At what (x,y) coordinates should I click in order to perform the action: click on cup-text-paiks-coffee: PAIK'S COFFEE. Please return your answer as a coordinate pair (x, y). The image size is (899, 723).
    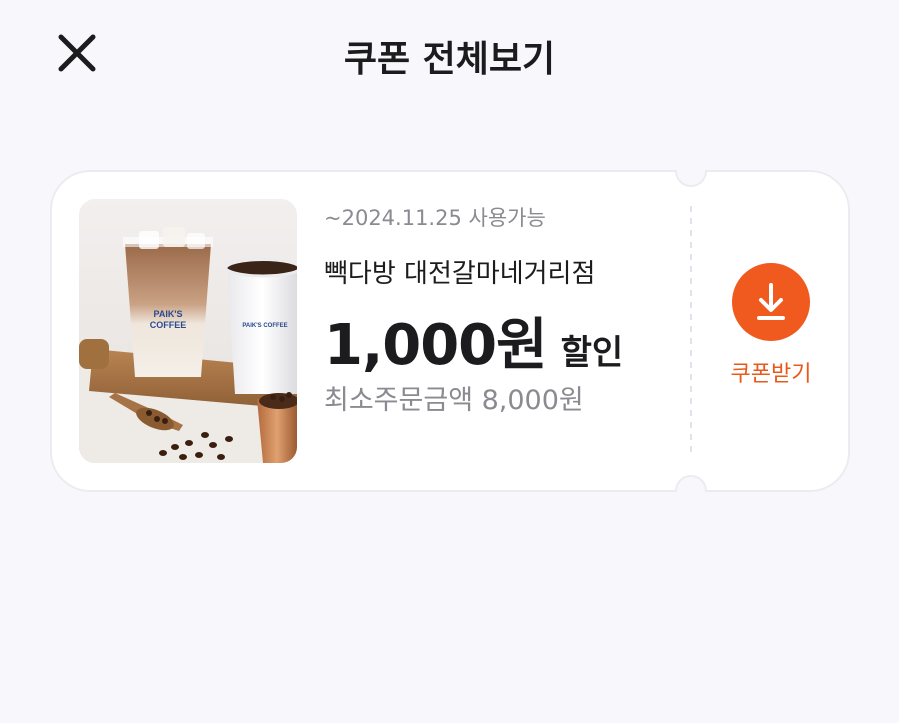
    Looking at the image, I should click on (264, 326).